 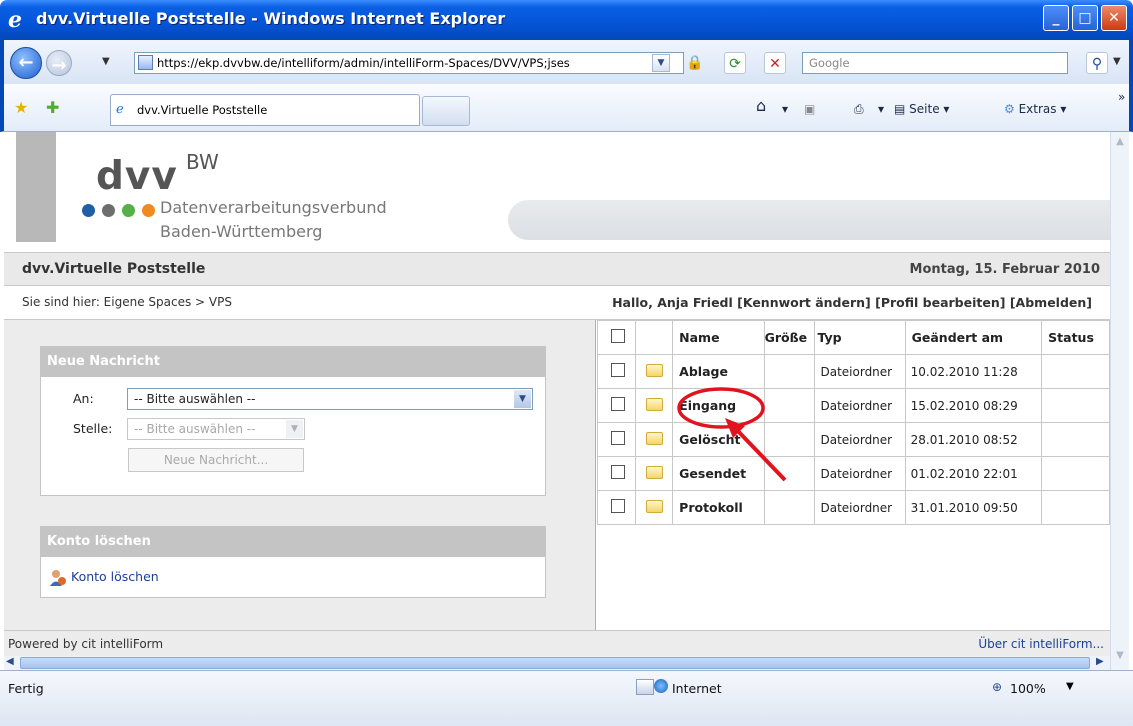 I want to click on new-message-header: Neue Nachricht, so click(x=293, y=362).